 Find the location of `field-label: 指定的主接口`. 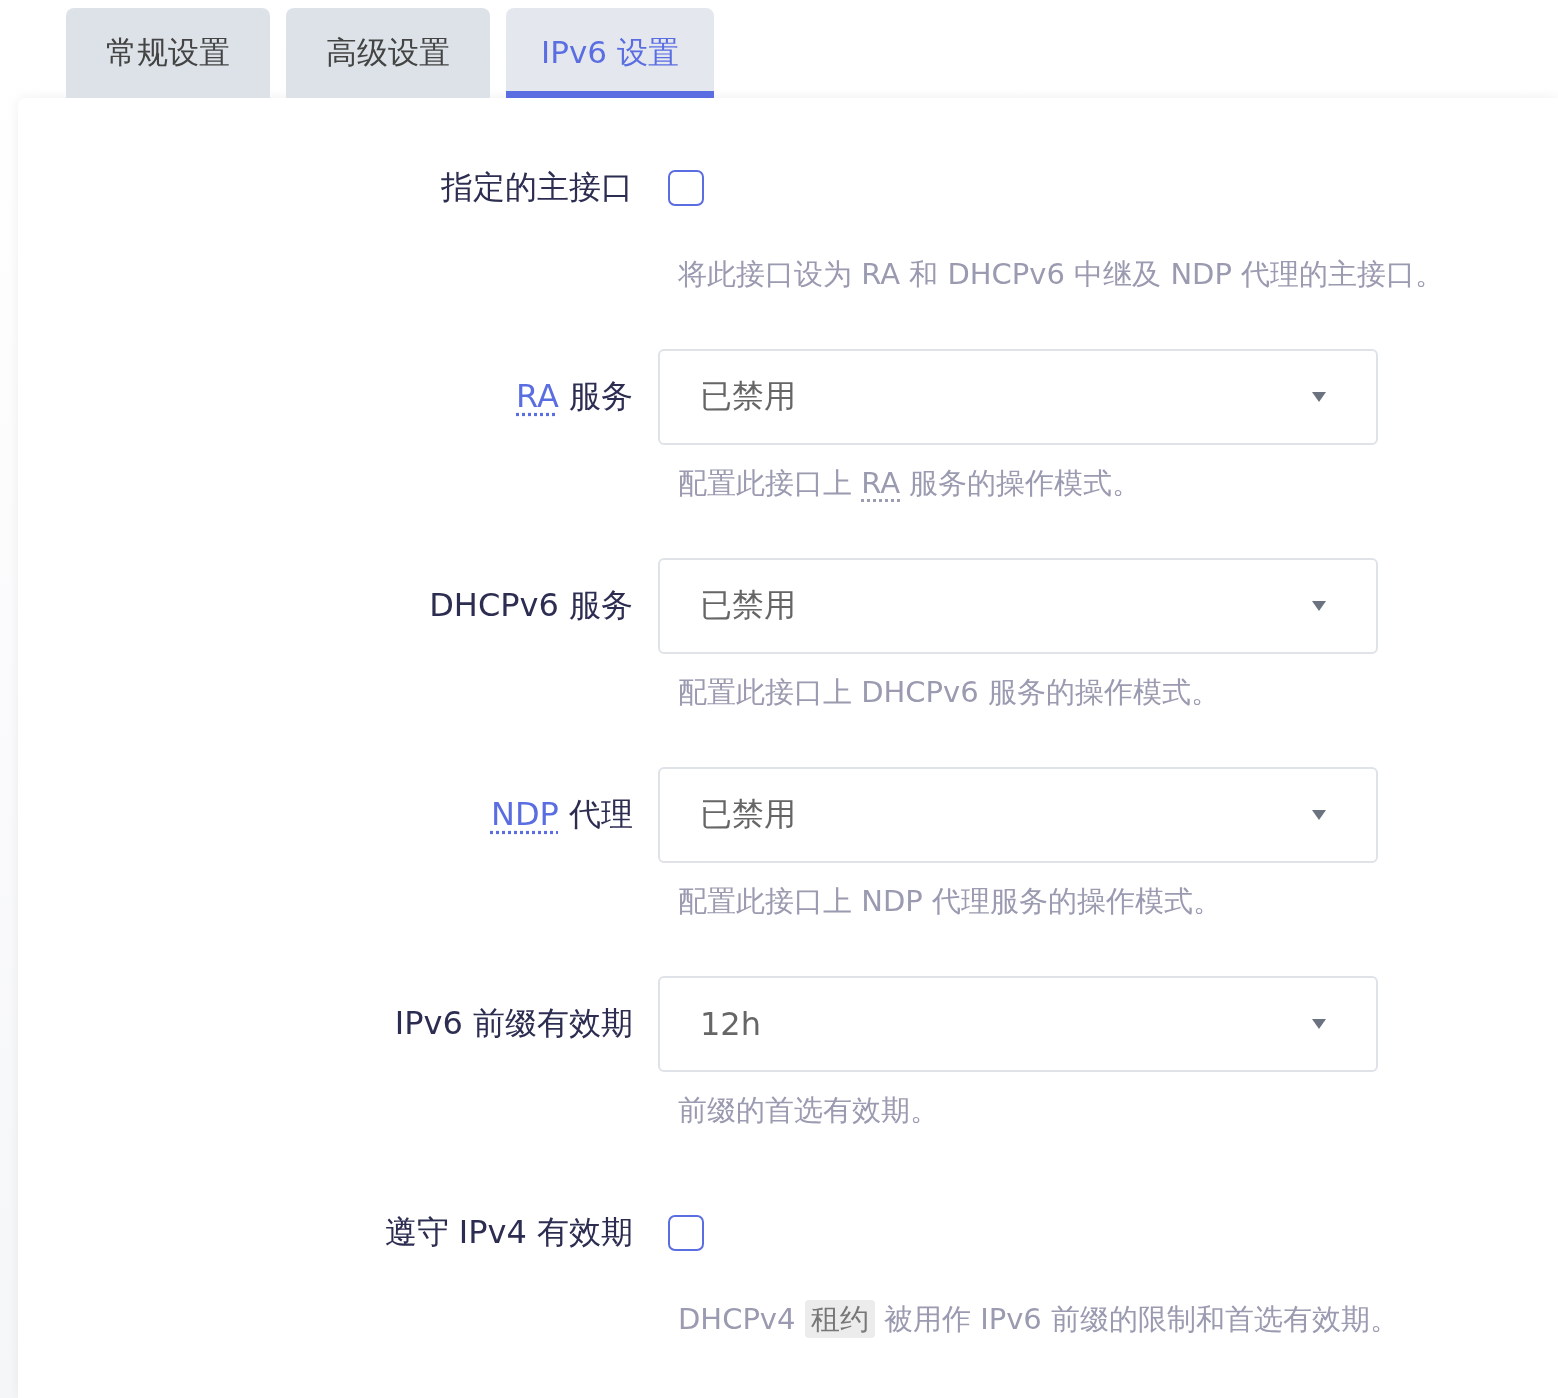

field-label: 指定的主接口 is located at coordinates (536, 187).